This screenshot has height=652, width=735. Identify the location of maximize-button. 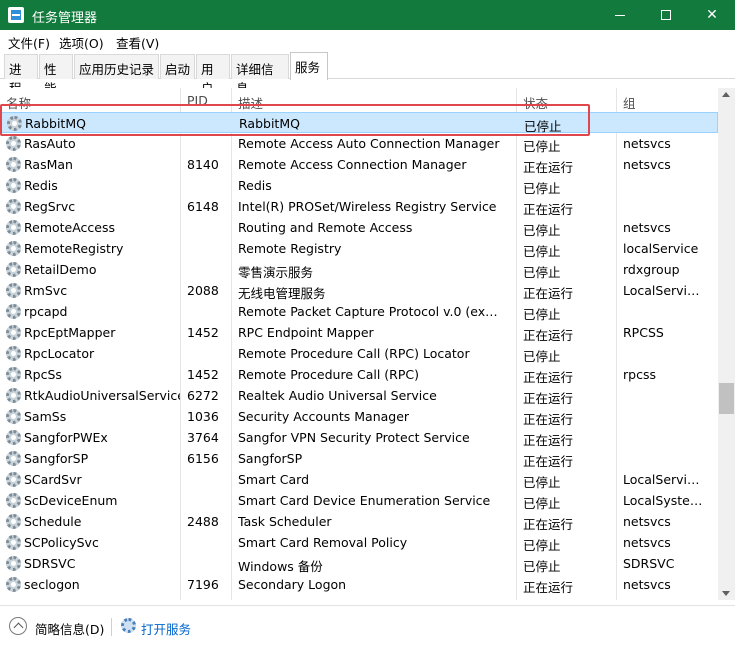
(666, 15).